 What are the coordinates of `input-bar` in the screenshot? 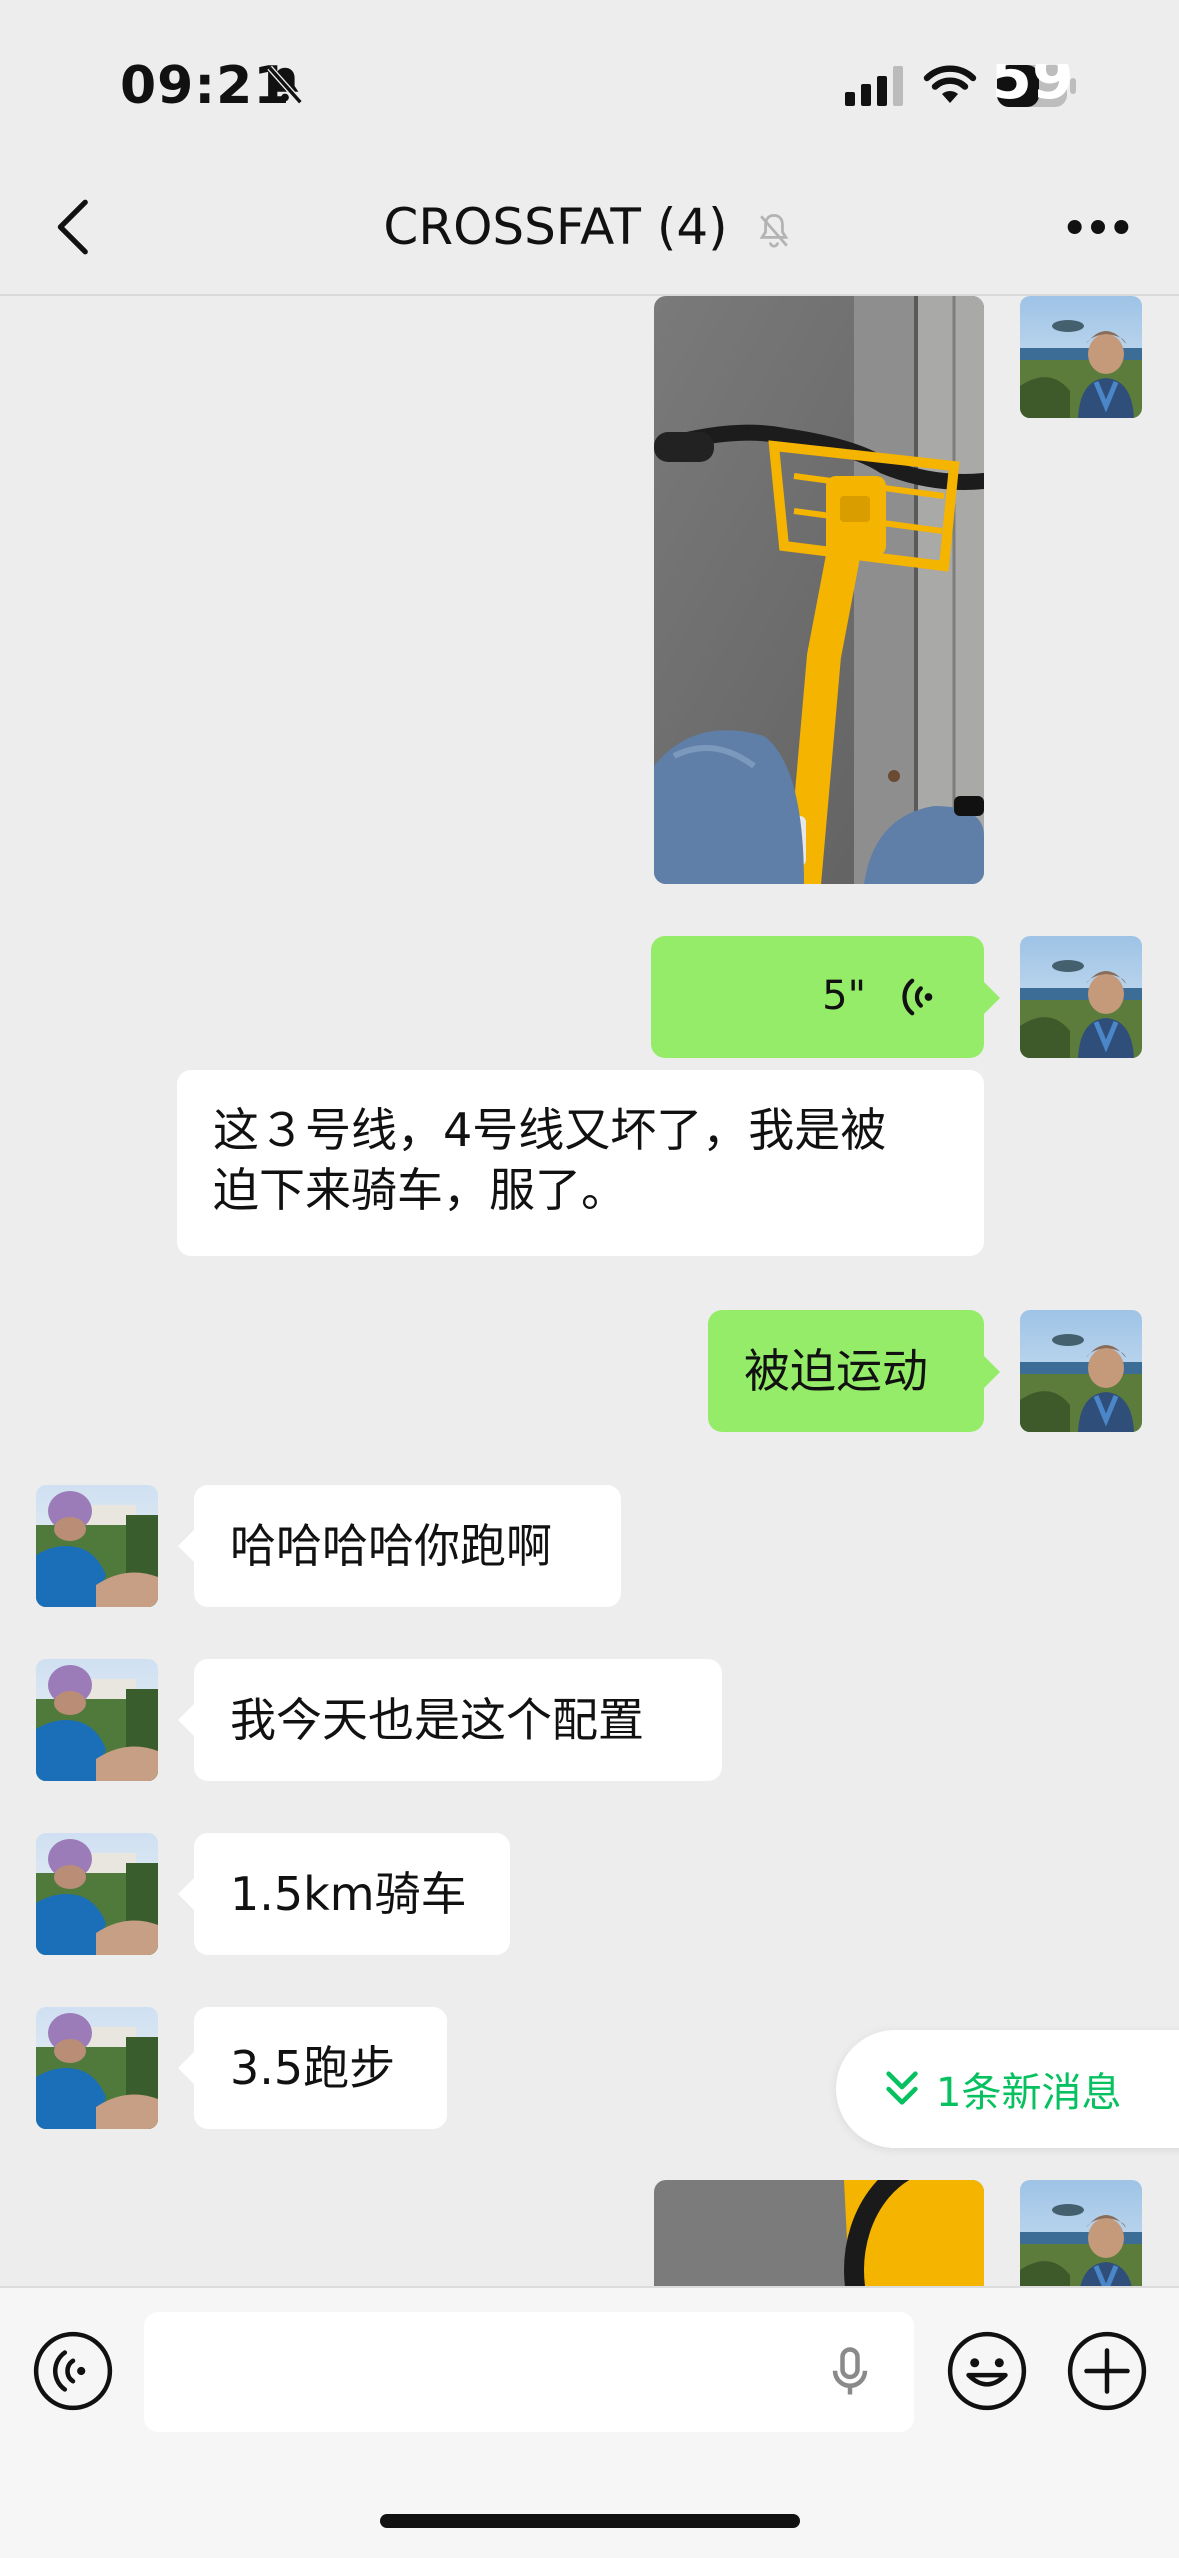 It's located at (589, 2422).